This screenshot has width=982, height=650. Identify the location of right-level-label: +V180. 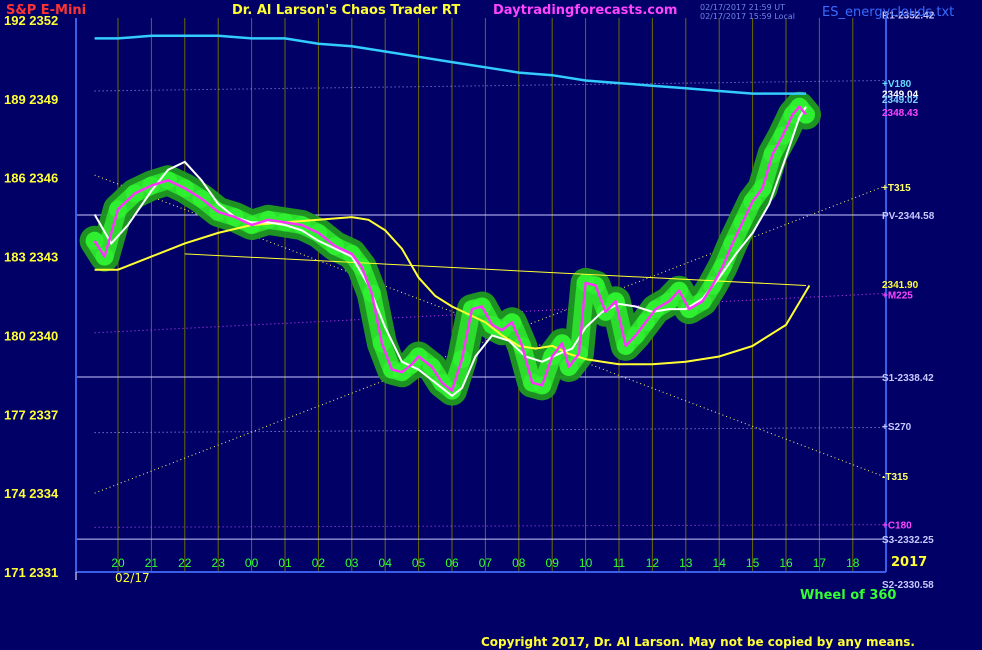
(897, 84).